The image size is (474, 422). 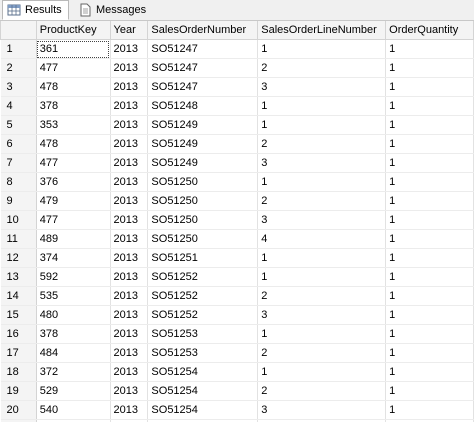 What do you see at coordinates (73, 239) in the screenshot?
I see `productkey-cell: 489` at bounding box center [73, 239].